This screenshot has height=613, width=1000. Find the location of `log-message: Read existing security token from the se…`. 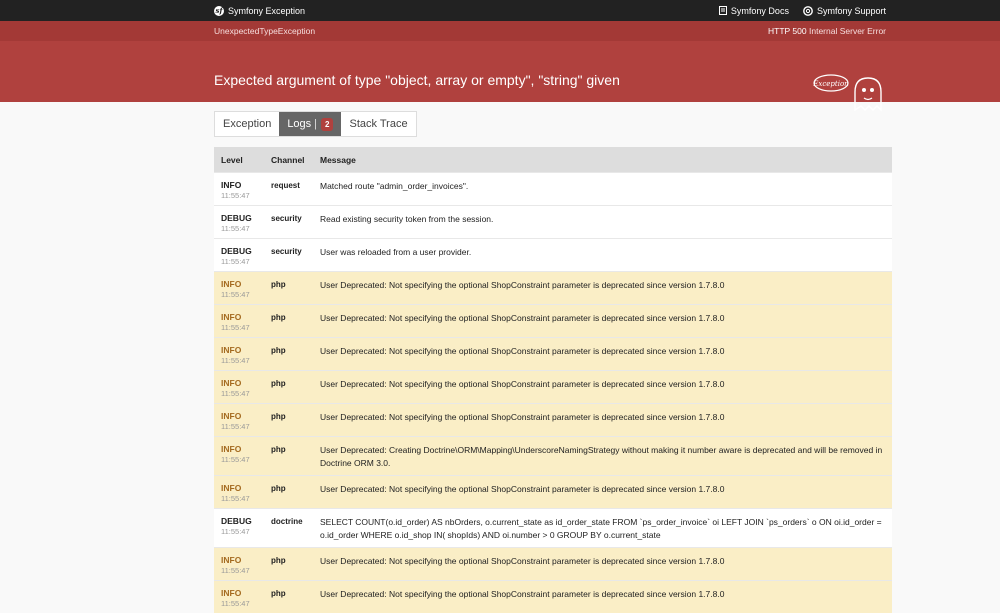

log-message: Read existing security token from the se… is located at coordinates (406, 219).